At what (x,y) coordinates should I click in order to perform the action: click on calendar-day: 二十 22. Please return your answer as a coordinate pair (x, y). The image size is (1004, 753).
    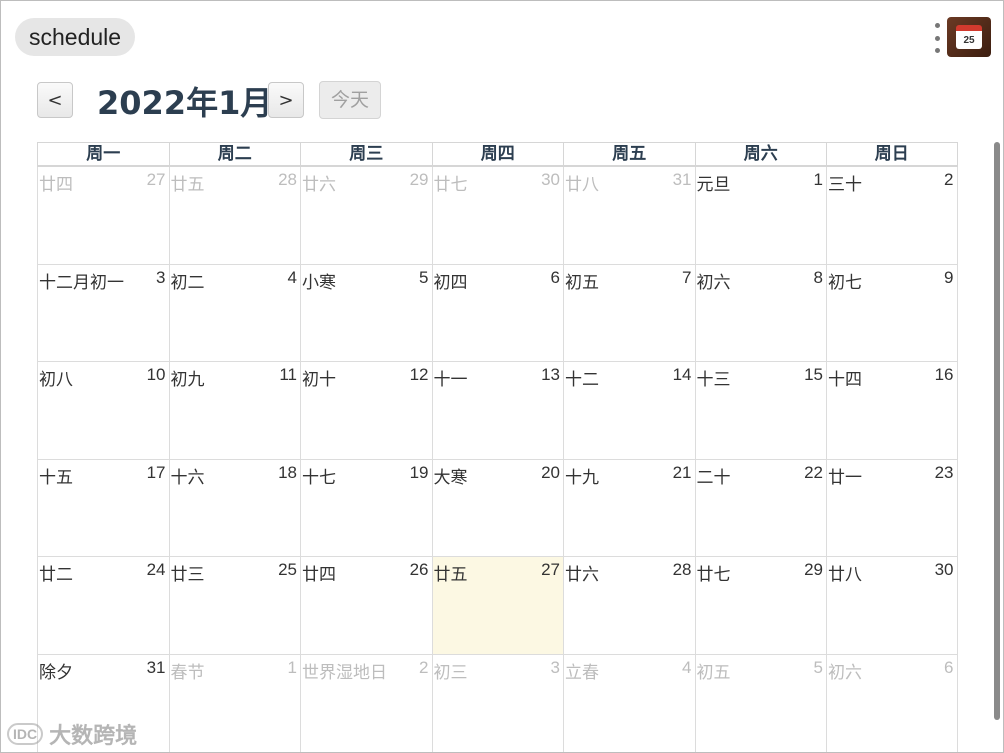
    Looking at the image, I should click on (760, 508).